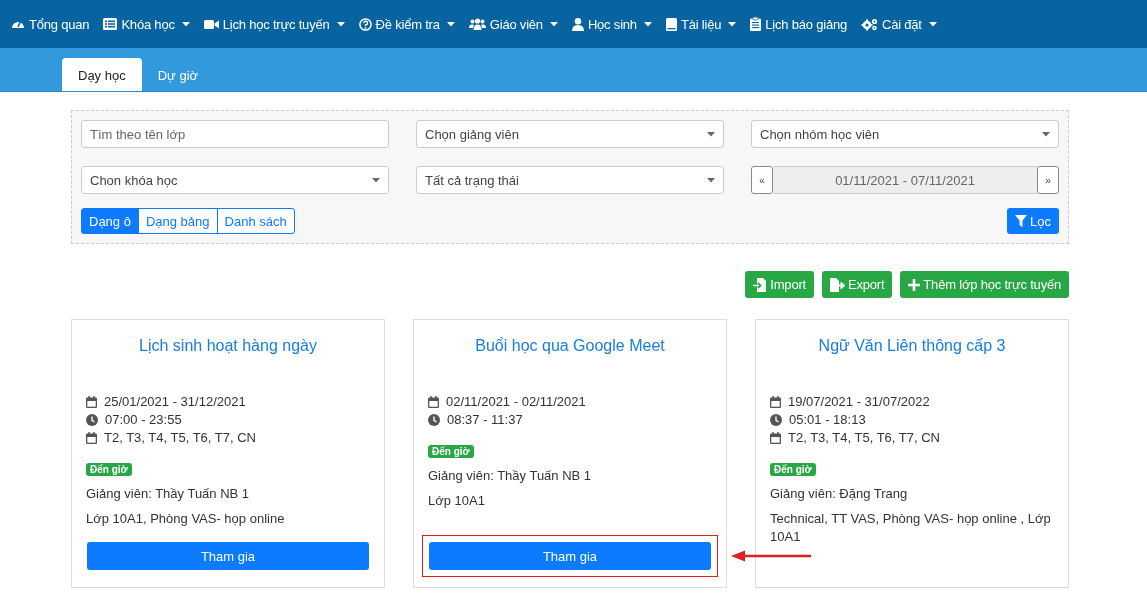  What do you see at coordinates (513, 24) in the screenshot?
I see `nav-menu-item: Giáo viên` at bounding box center [513, 24].